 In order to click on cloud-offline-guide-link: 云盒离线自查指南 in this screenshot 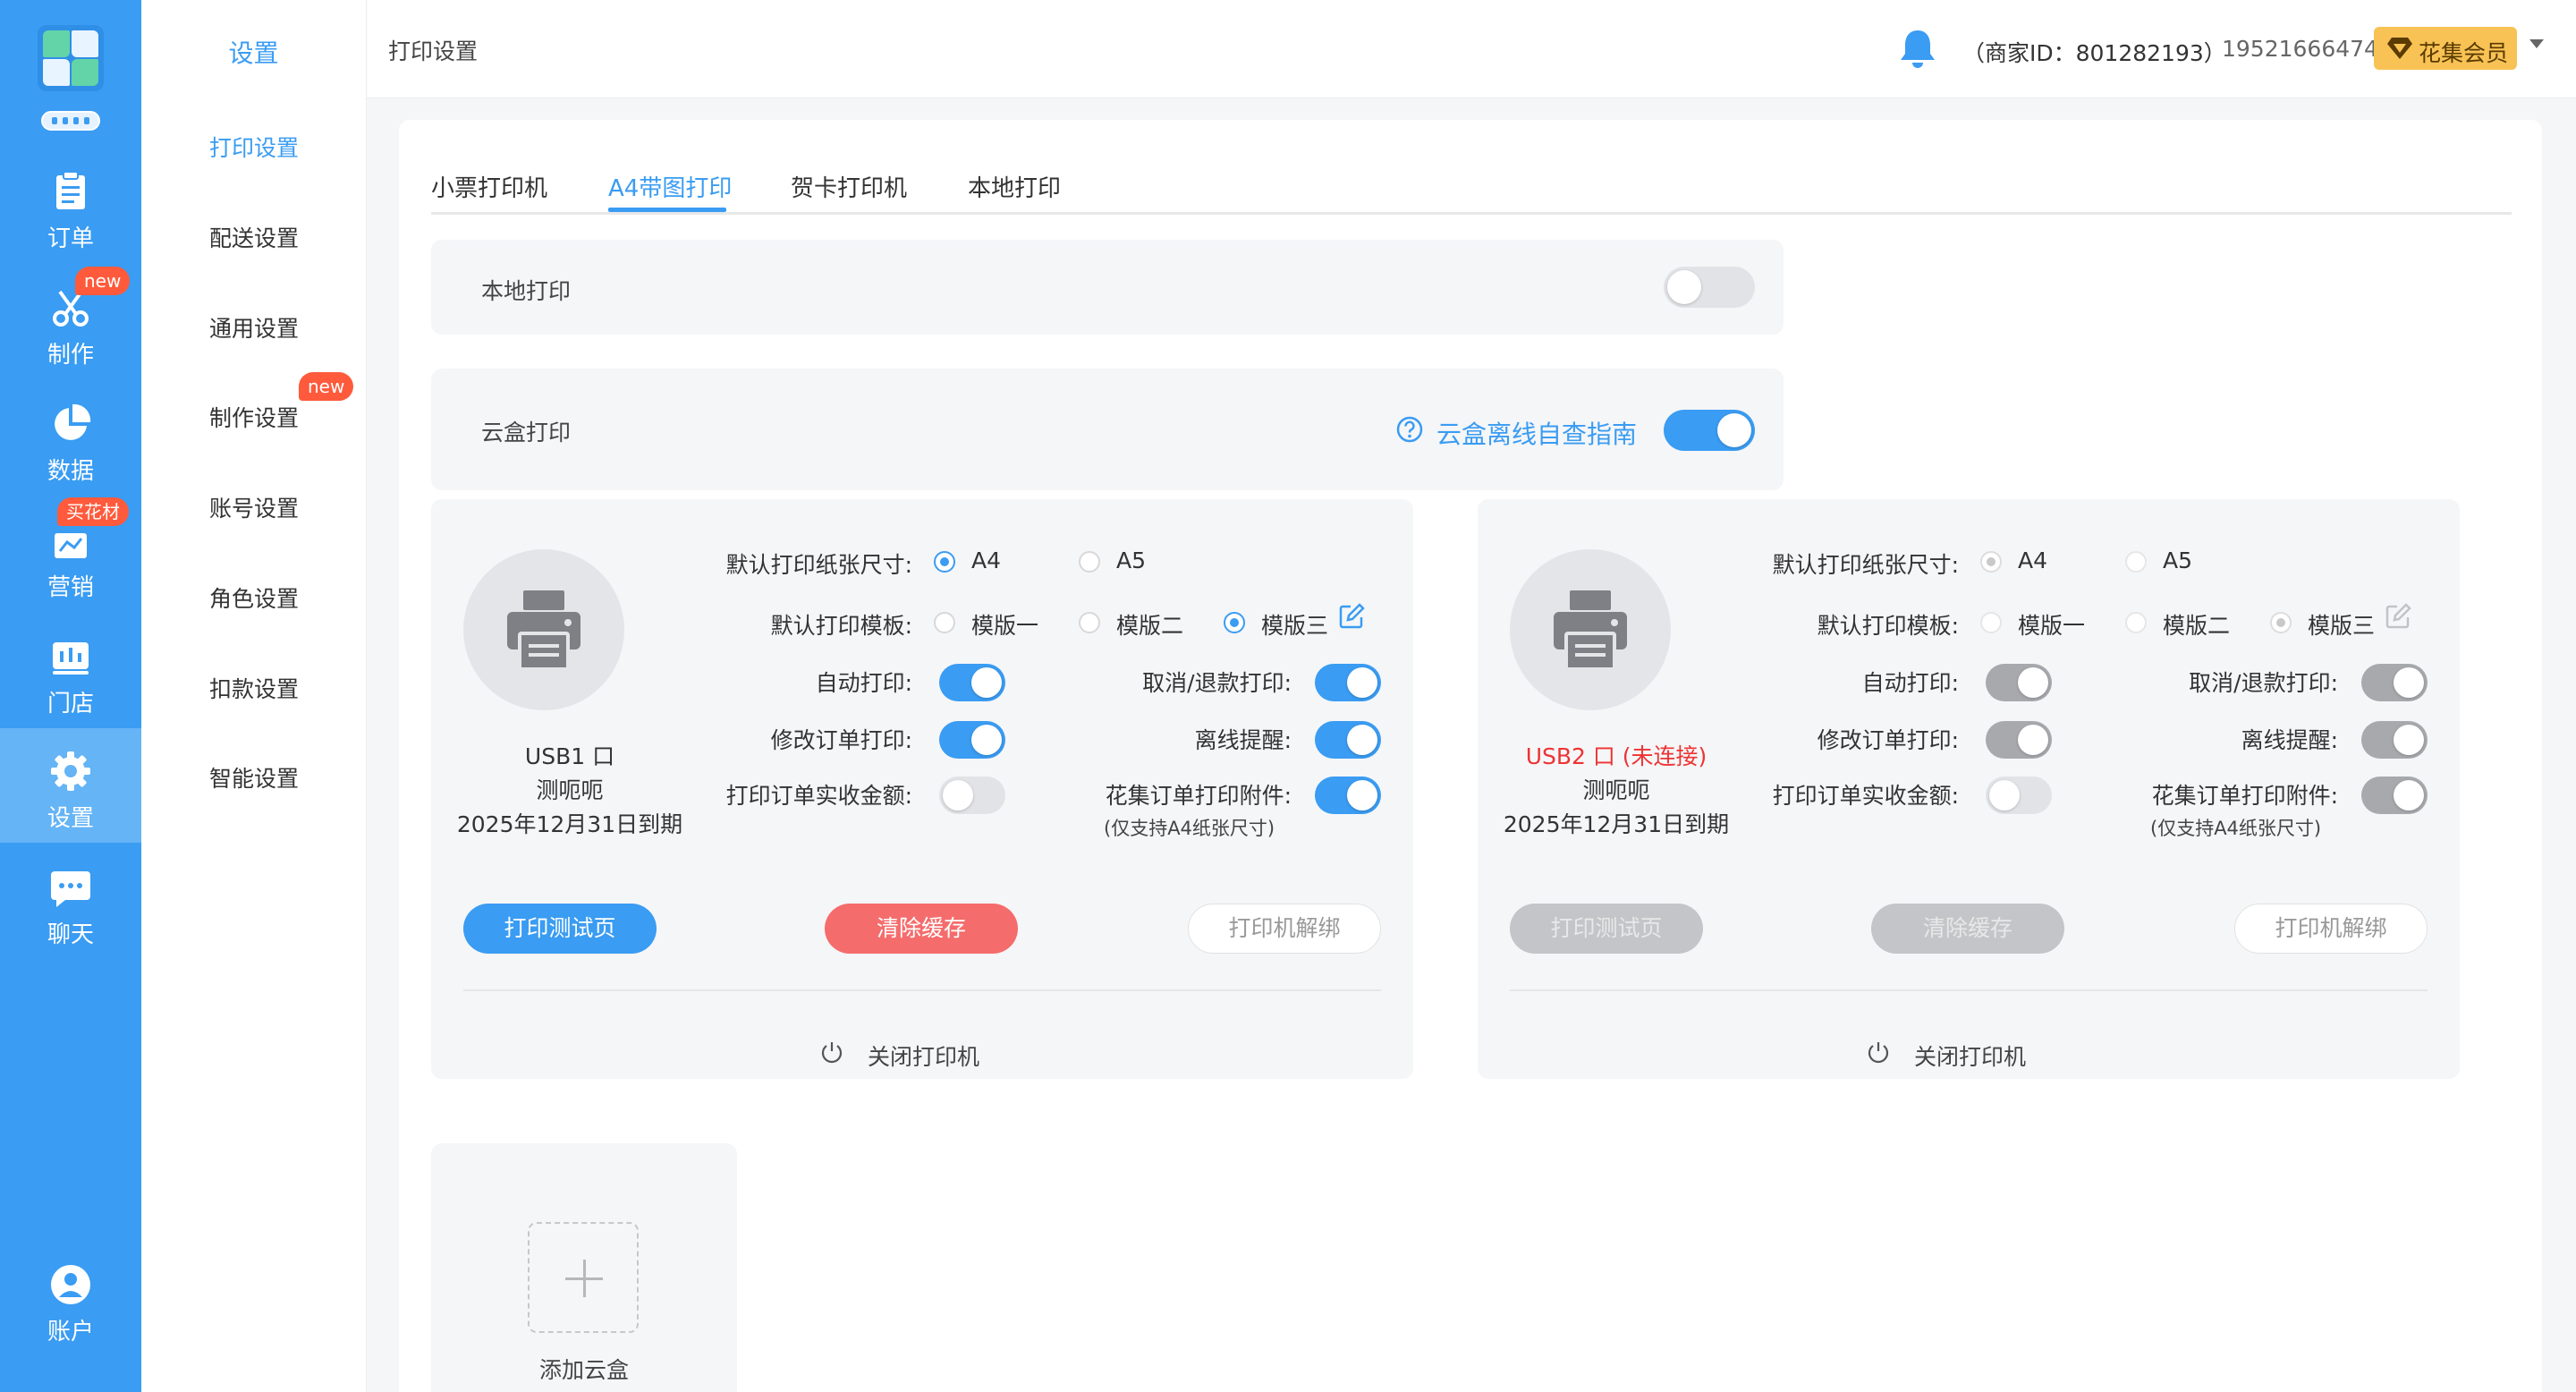, I will do `click(1536, 433)`.